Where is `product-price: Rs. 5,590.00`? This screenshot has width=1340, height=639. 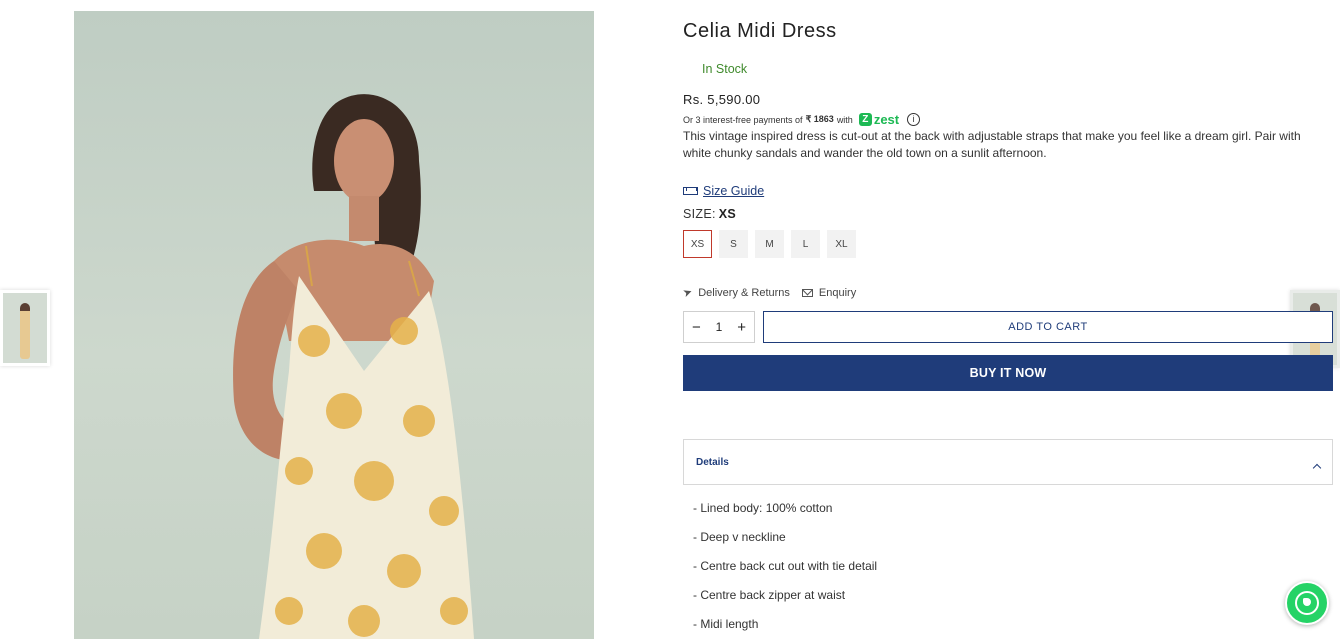 product-price: Rs. 5,590.00 is located at coordinates (722, 99).